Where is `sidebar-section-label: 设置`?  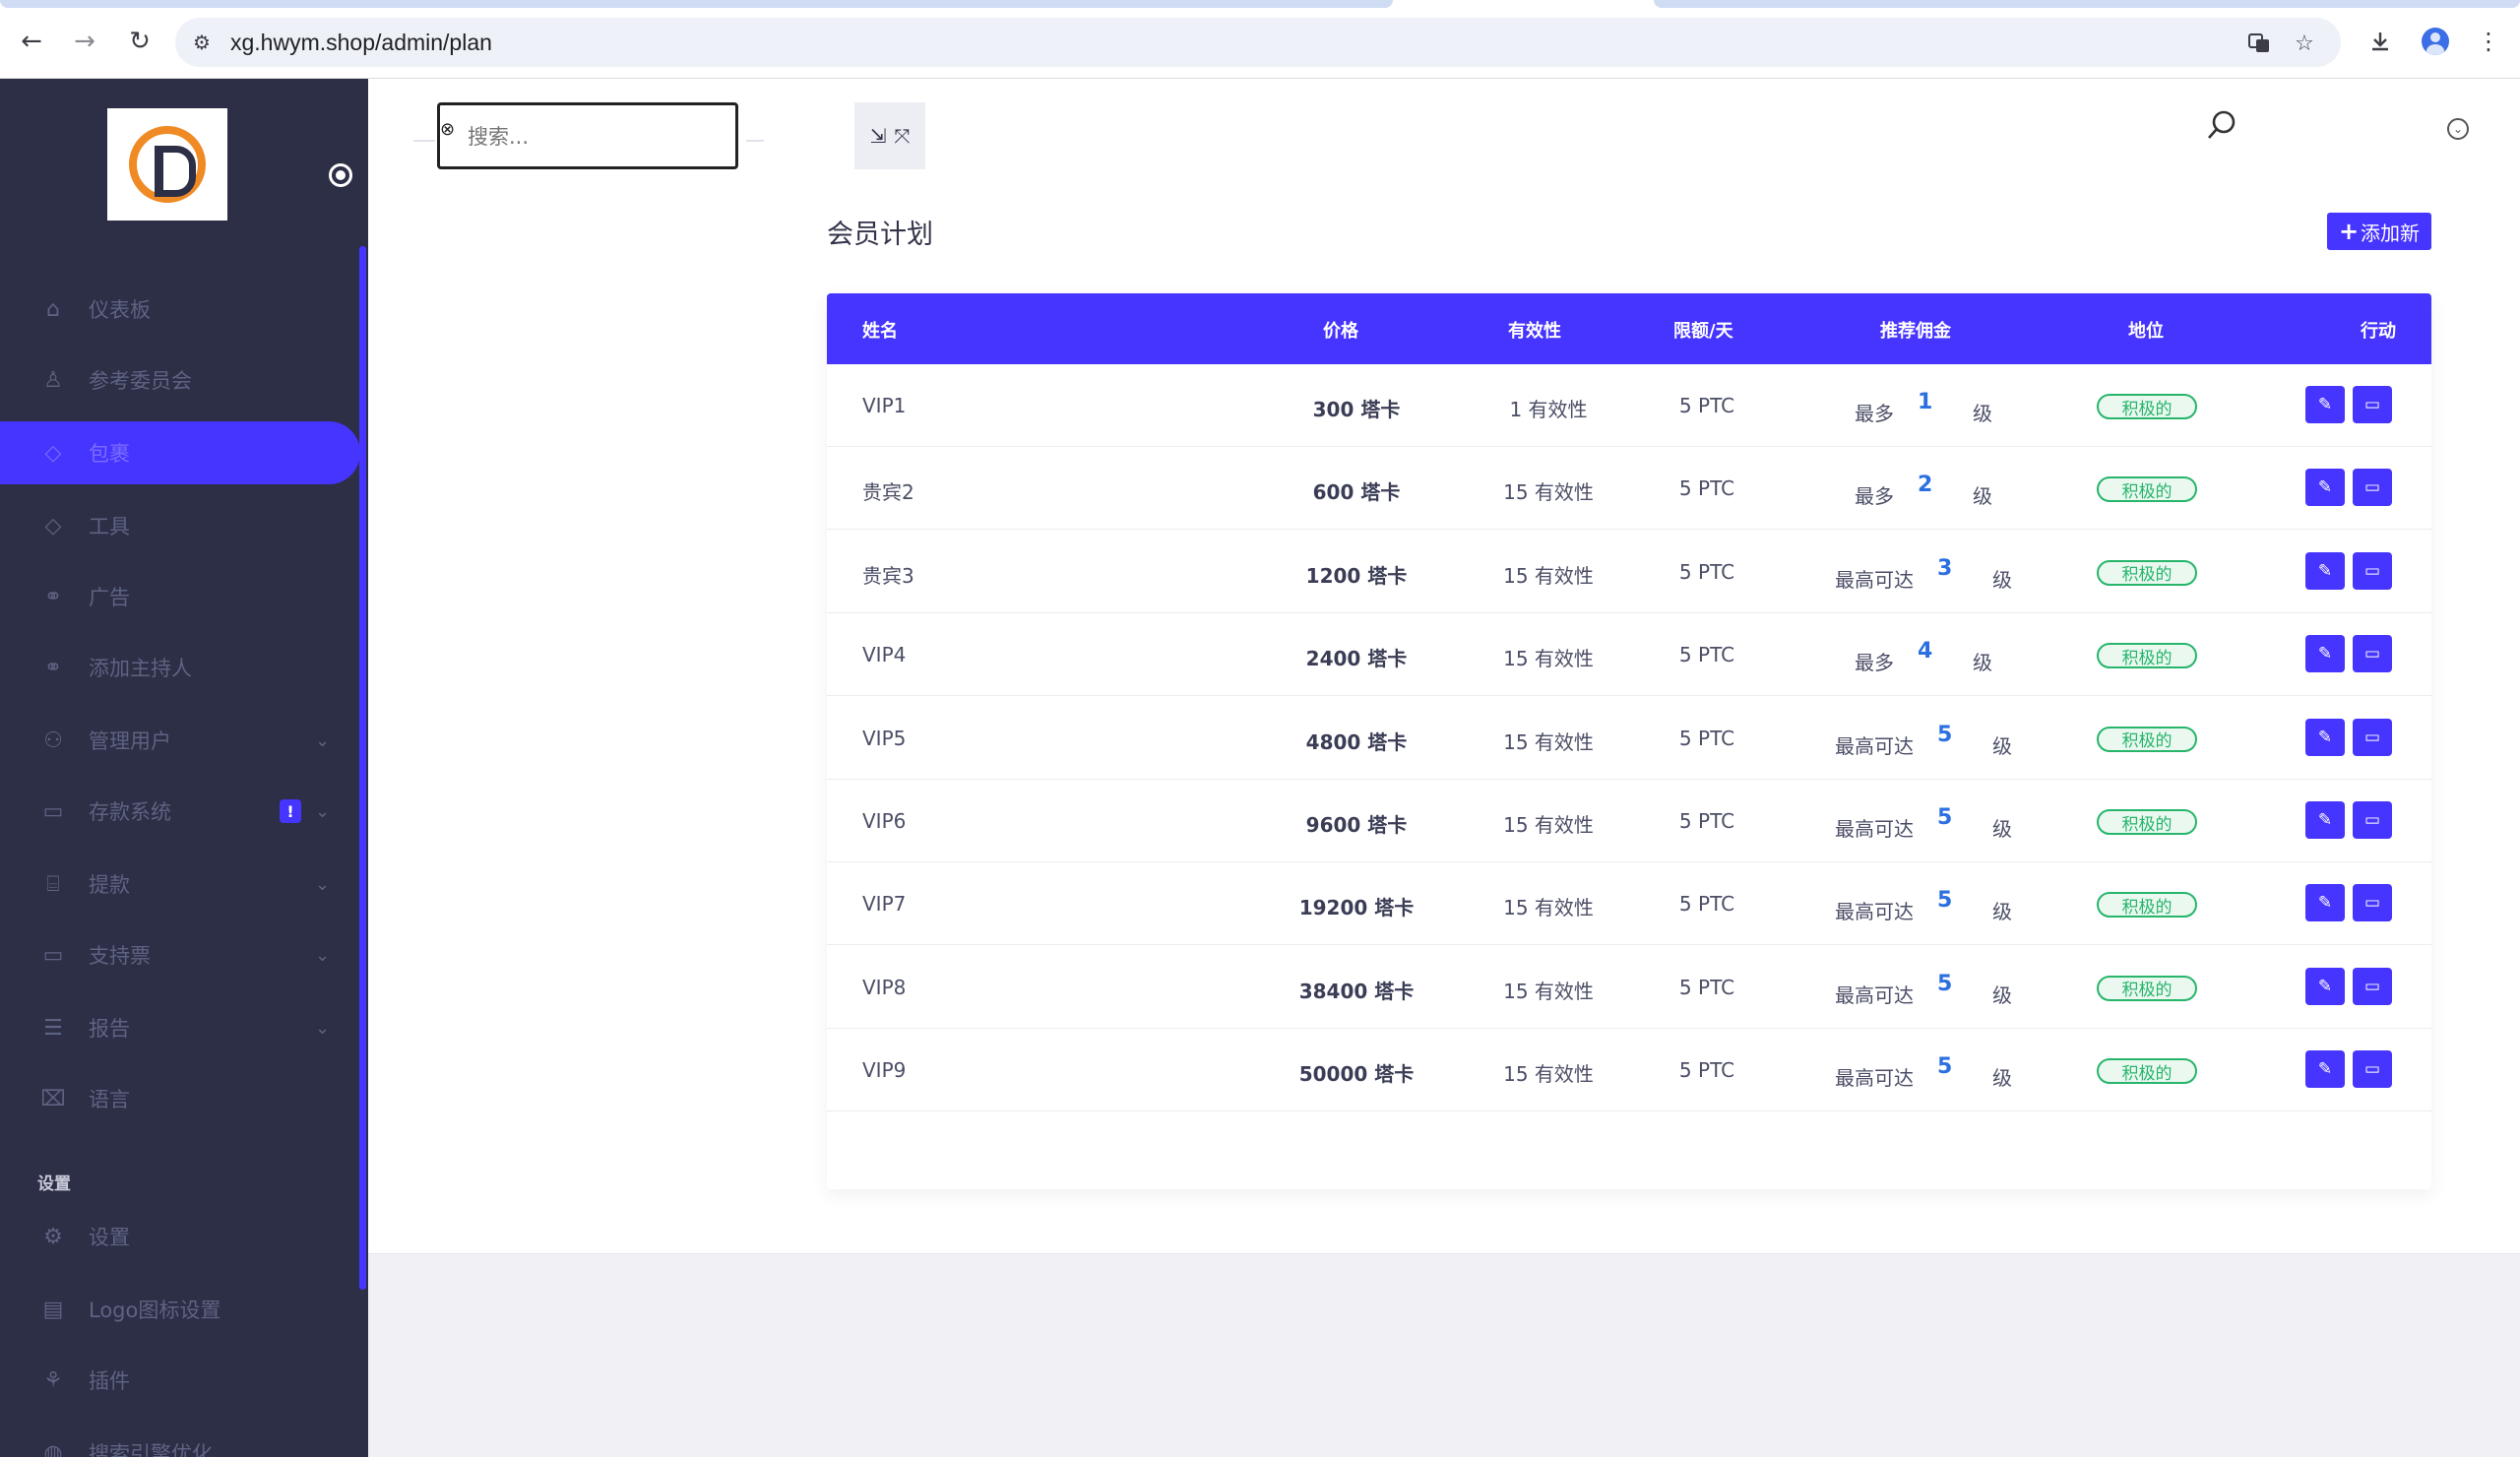
sidebar-section-label: 设置 is located at coordinates (54, 1184).